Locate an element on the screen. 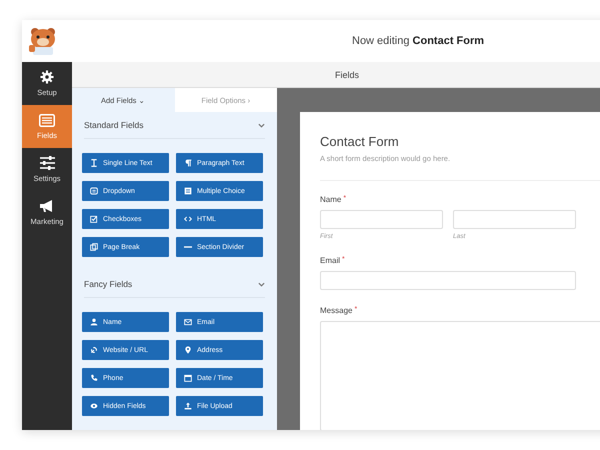  envelope-icon is located at coordinates (188, 322).